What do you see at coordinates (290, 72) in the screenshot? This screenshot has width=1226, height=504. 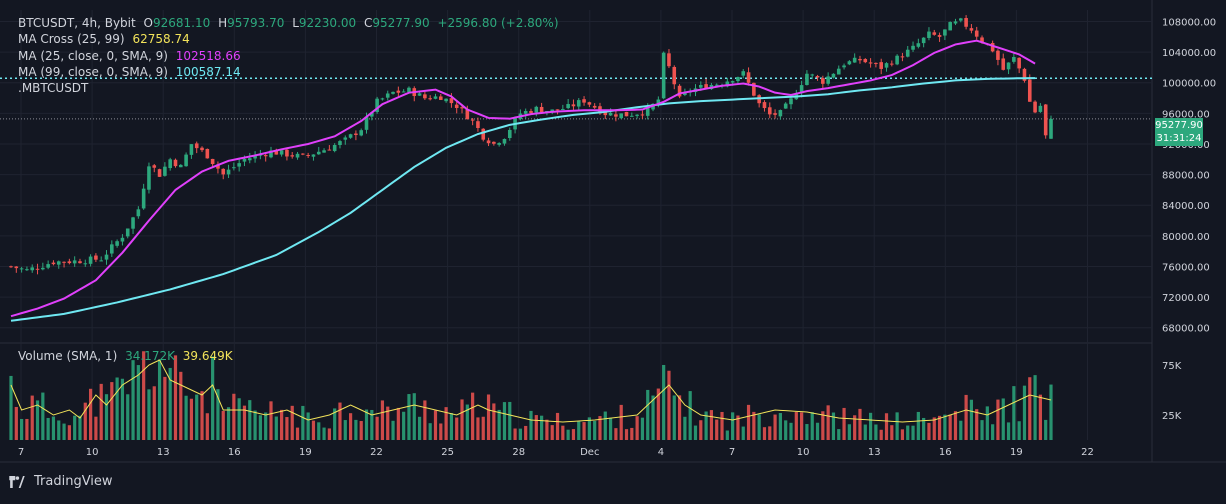 I see `indicator-row-ma99: MA (99, close, 0, SMA, 9) 100587.14` at bounding box center [290, 72].